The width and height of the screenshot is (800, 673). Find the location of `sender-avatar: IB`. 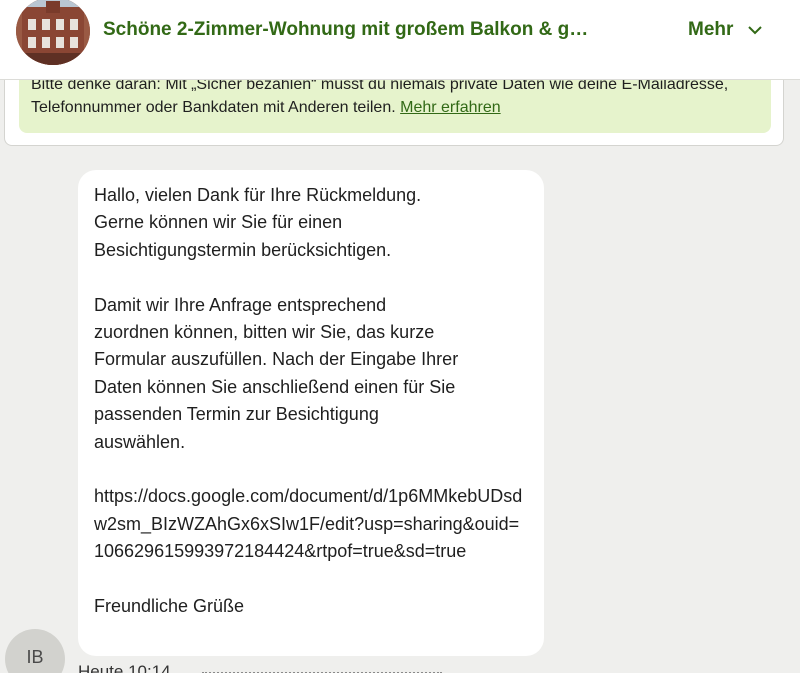

sender-avatar: IB is located at coordinates (35, 651).